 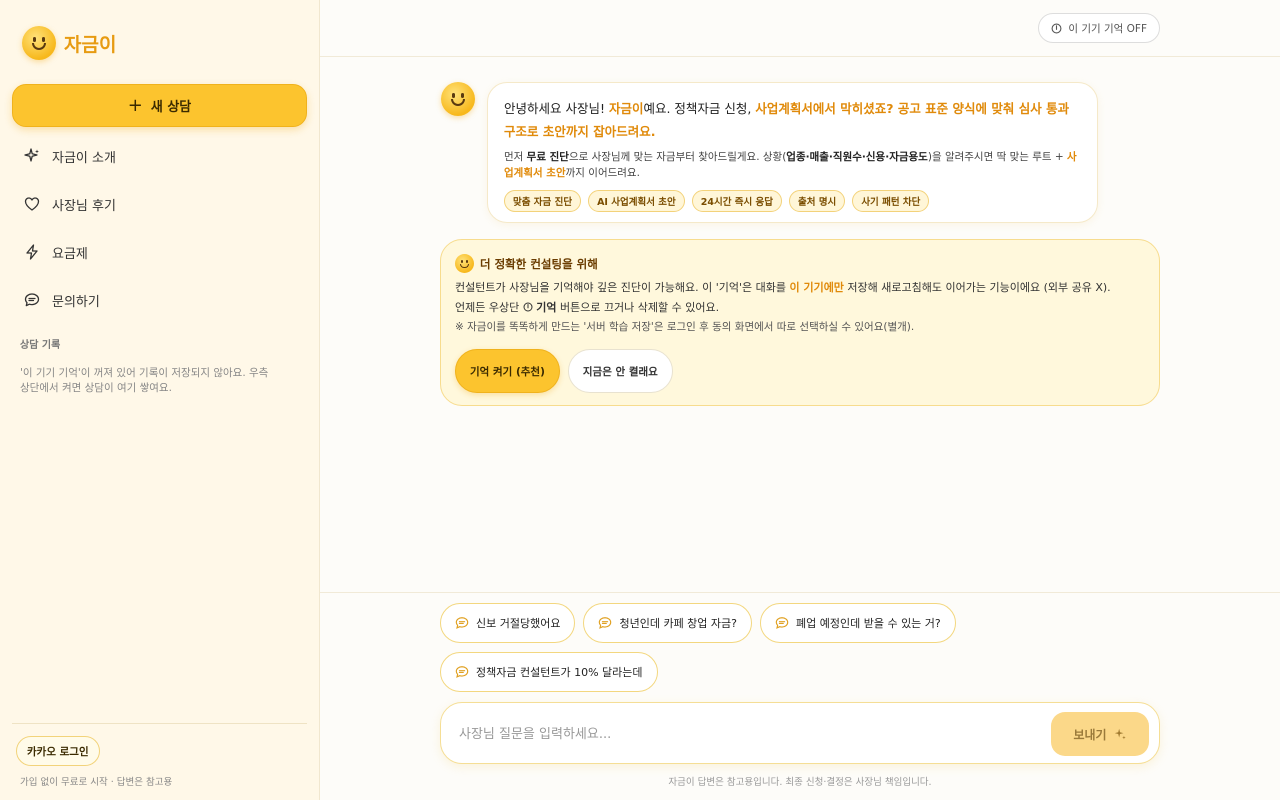 What do you see at coordinates (96, 782) in the screenshot?
I see `sidebar-footer-text: 가입 없이 무료로 시작 · 답변은 참고용` at bounding box center [96, 782].